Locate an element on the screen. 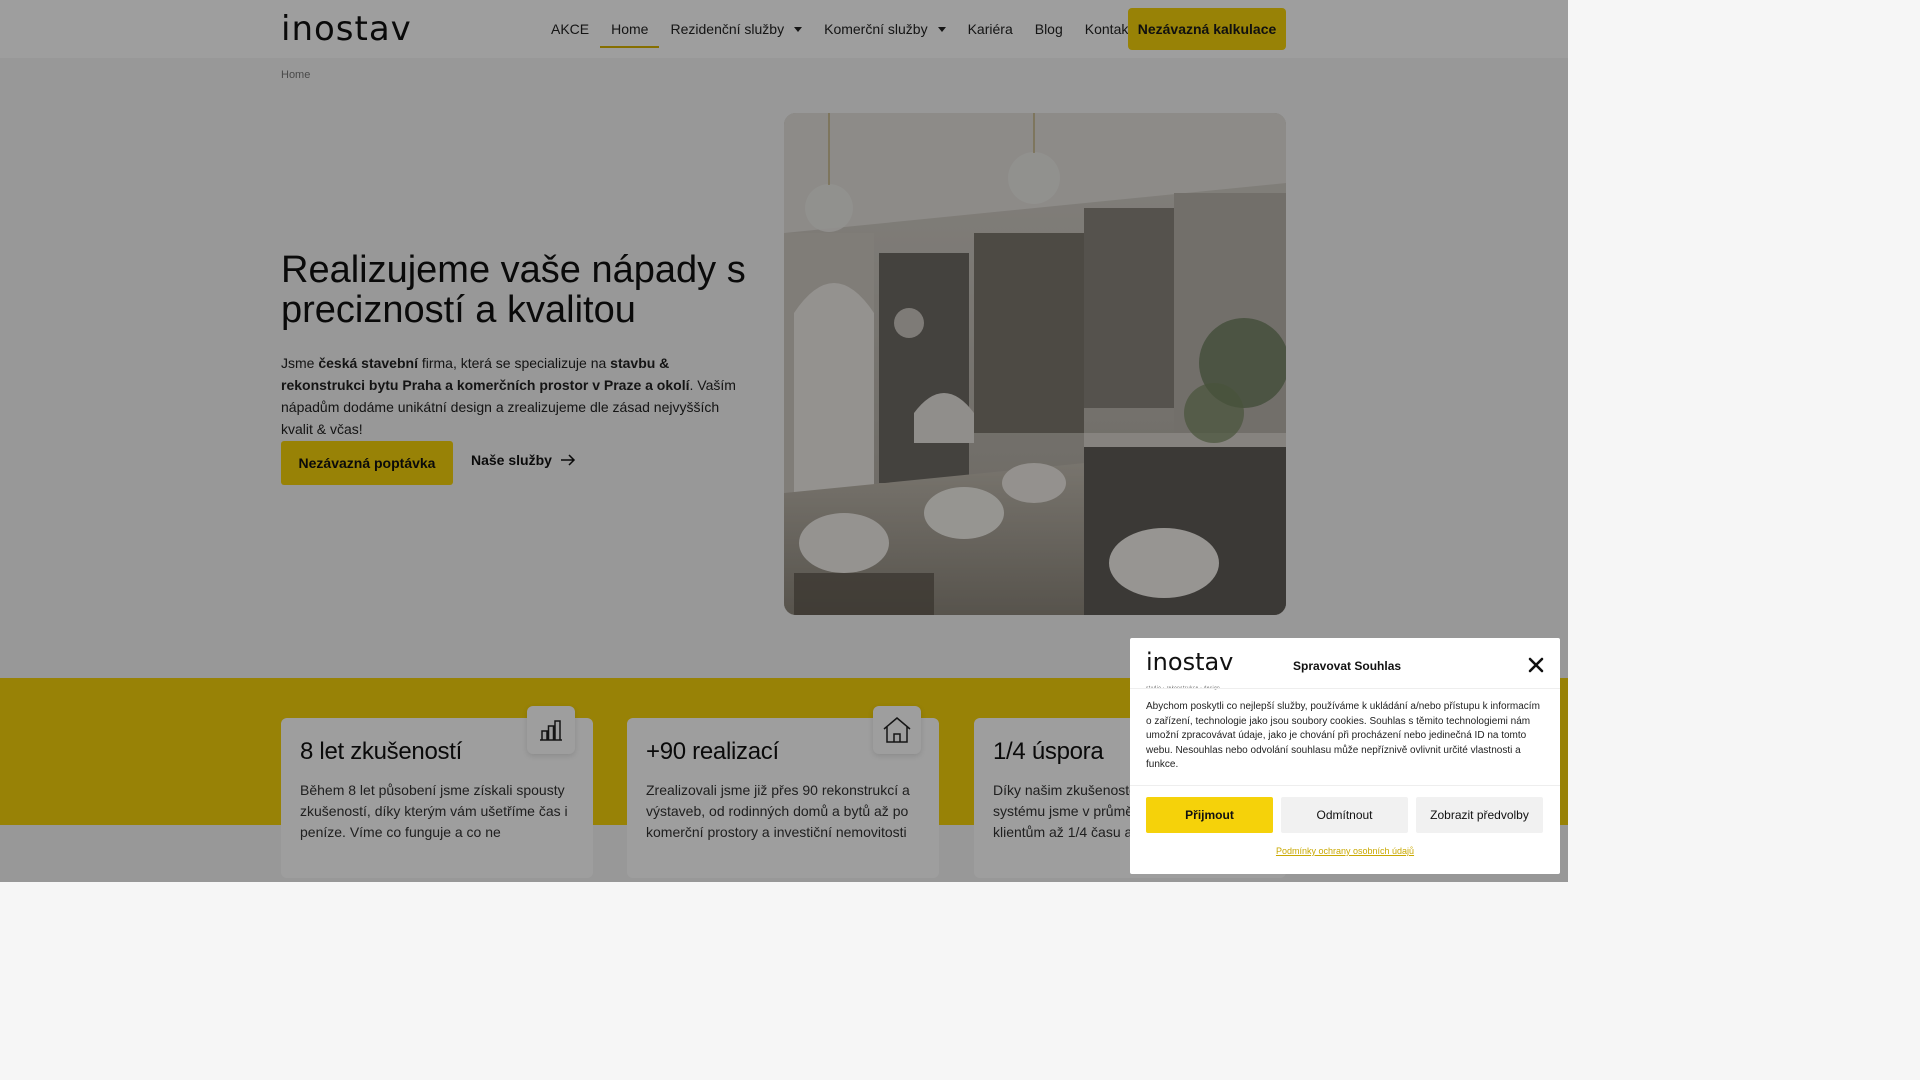  deny-button: Odmítnout is located at coordinates (1344, 815).